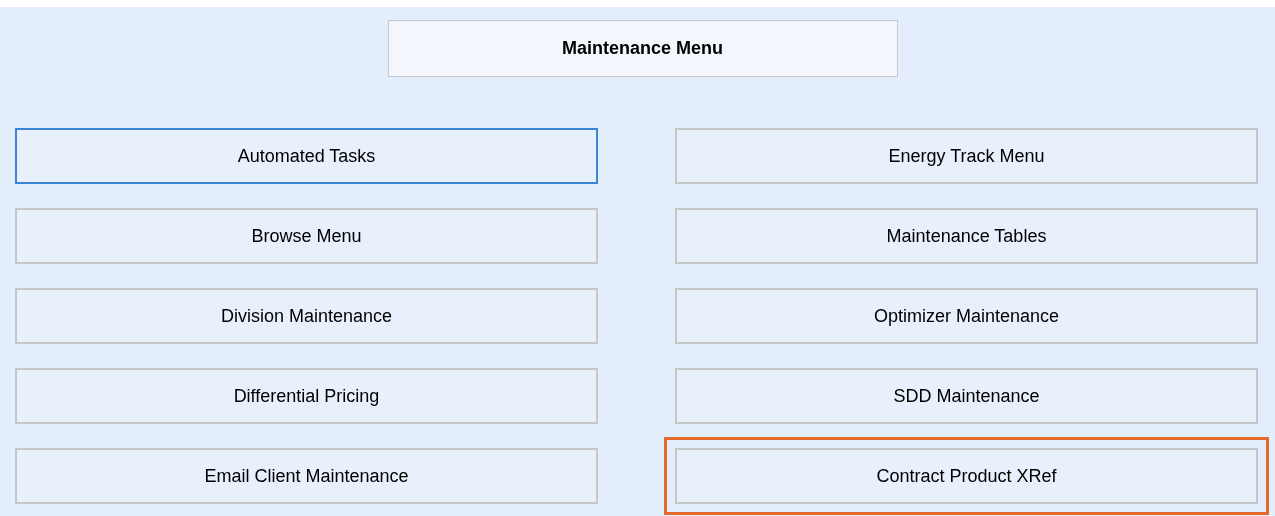 Image resolution: width=1275 pixels, height=516 pixels. What do you see at coordinates (966, 396) in the screenshot?
I see `menu-button: SDD Maintenance` at bounding box center [966, 396].